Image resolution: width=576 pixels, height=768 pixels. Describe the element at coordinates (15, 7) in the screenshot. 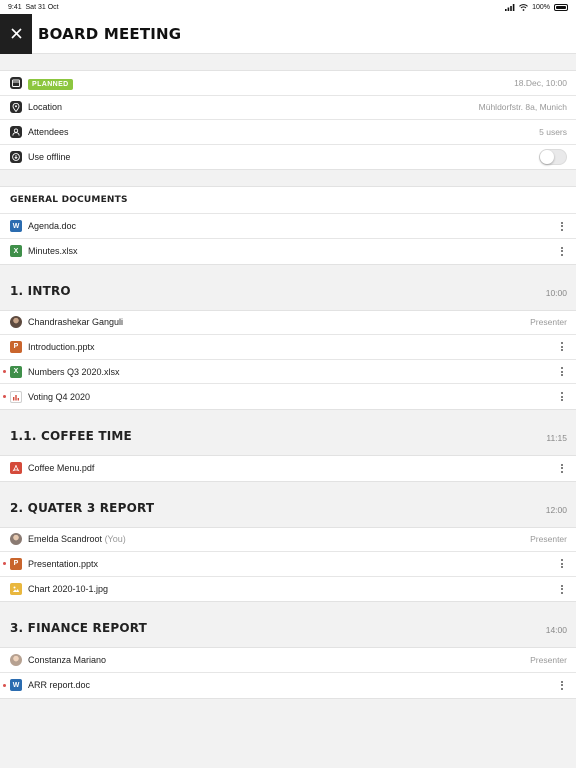

I see `status-time: 9:41` at that location.